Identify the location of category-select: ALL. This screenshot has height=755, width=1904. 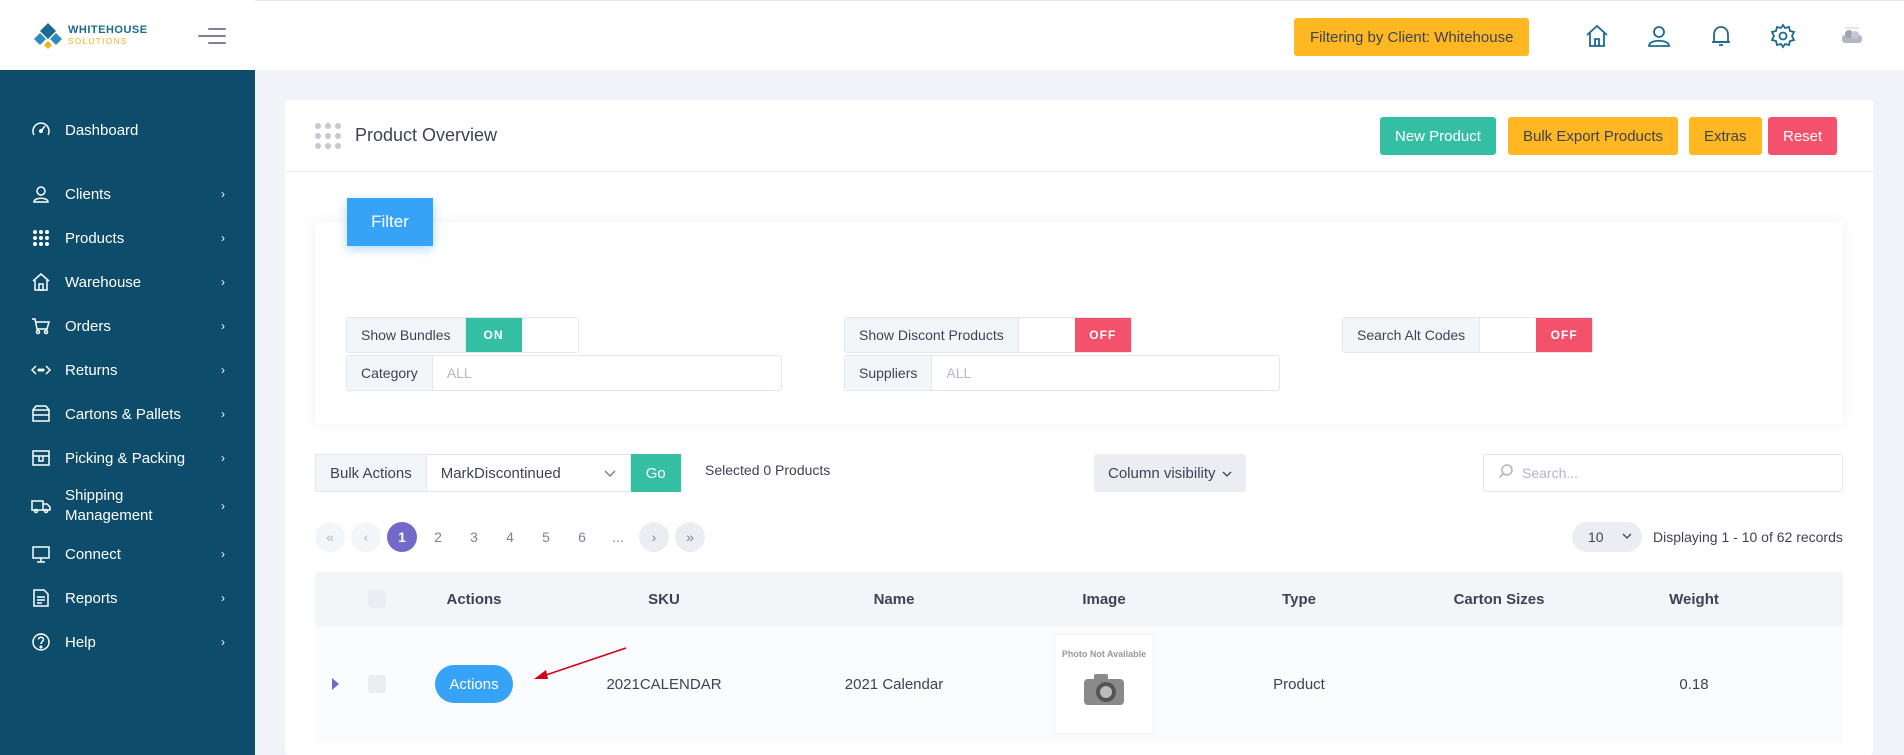
(607, 373).